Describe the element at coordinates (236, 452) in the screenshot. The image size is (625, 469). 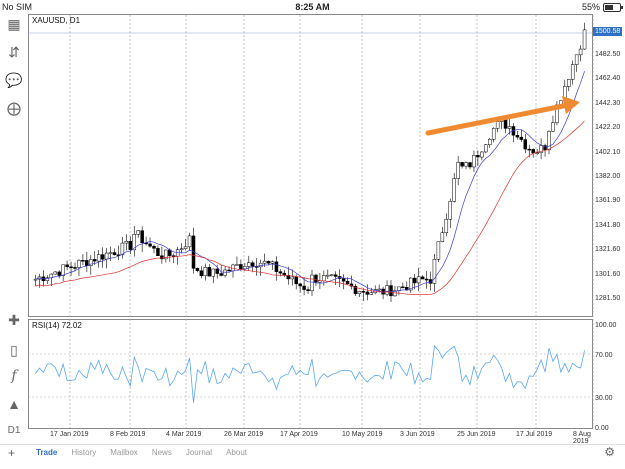
I see `tab-about: About` at that location.